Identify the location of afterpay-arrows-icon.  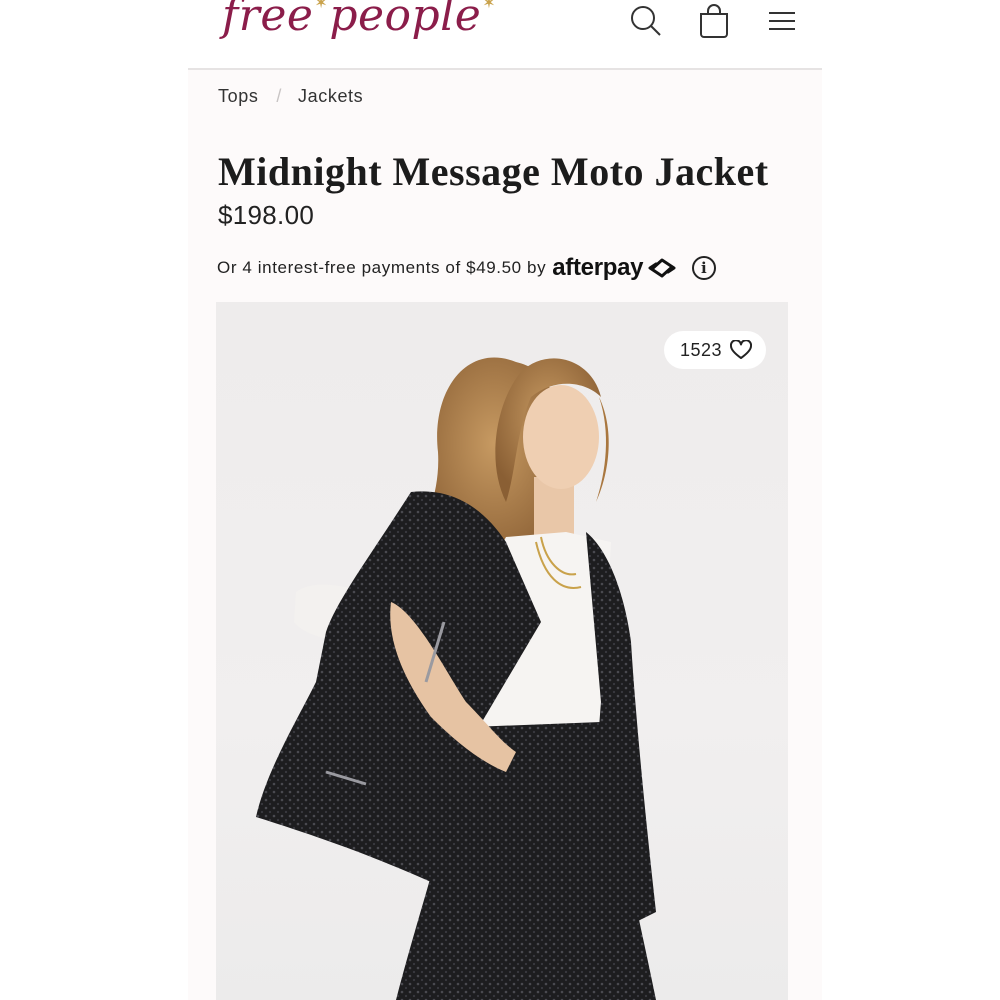
(662, 268).